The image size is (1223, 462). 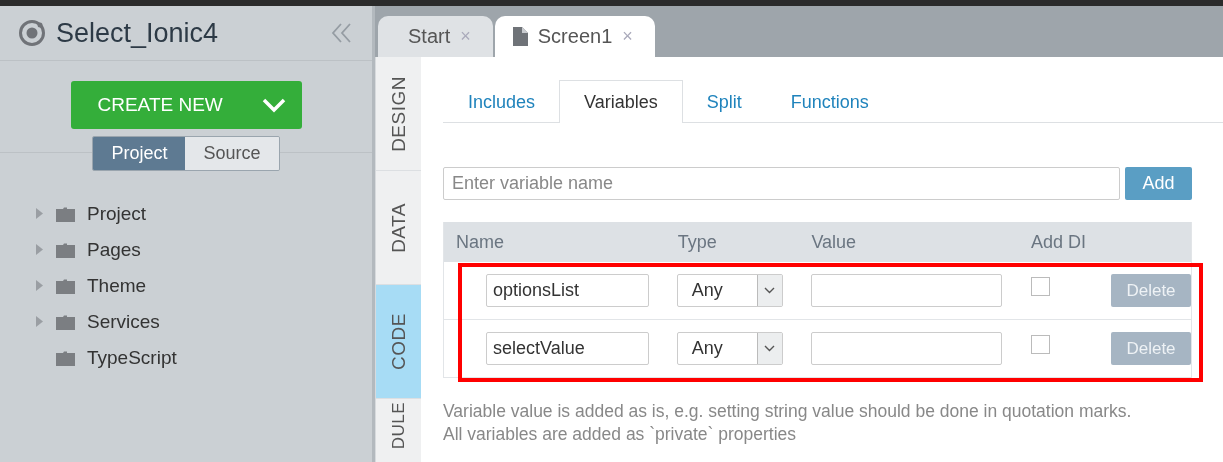 I want to click on editor-tab: Split, so click(x=724, y=101).